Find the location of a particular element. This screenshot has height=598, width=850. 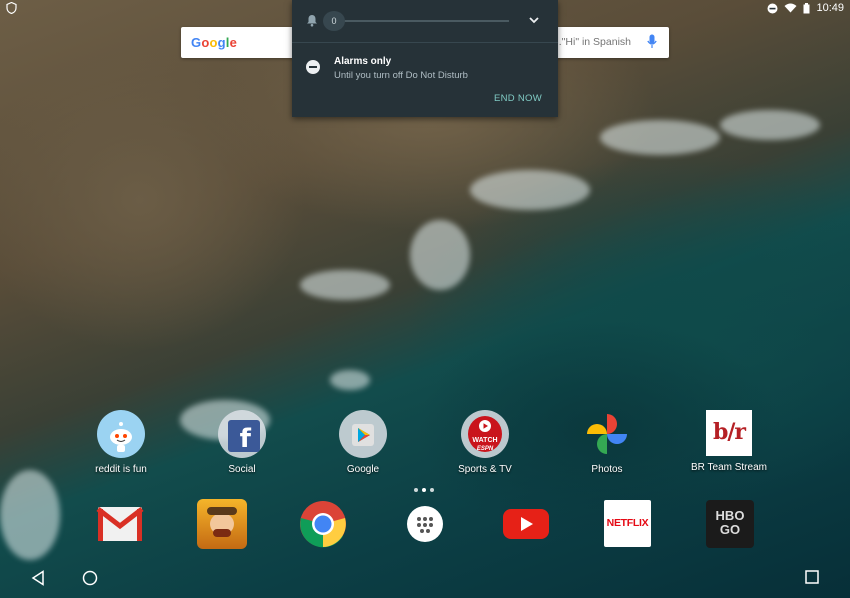

hbo-go-logo-text: HBO GO is located at coordinates (730, 522).